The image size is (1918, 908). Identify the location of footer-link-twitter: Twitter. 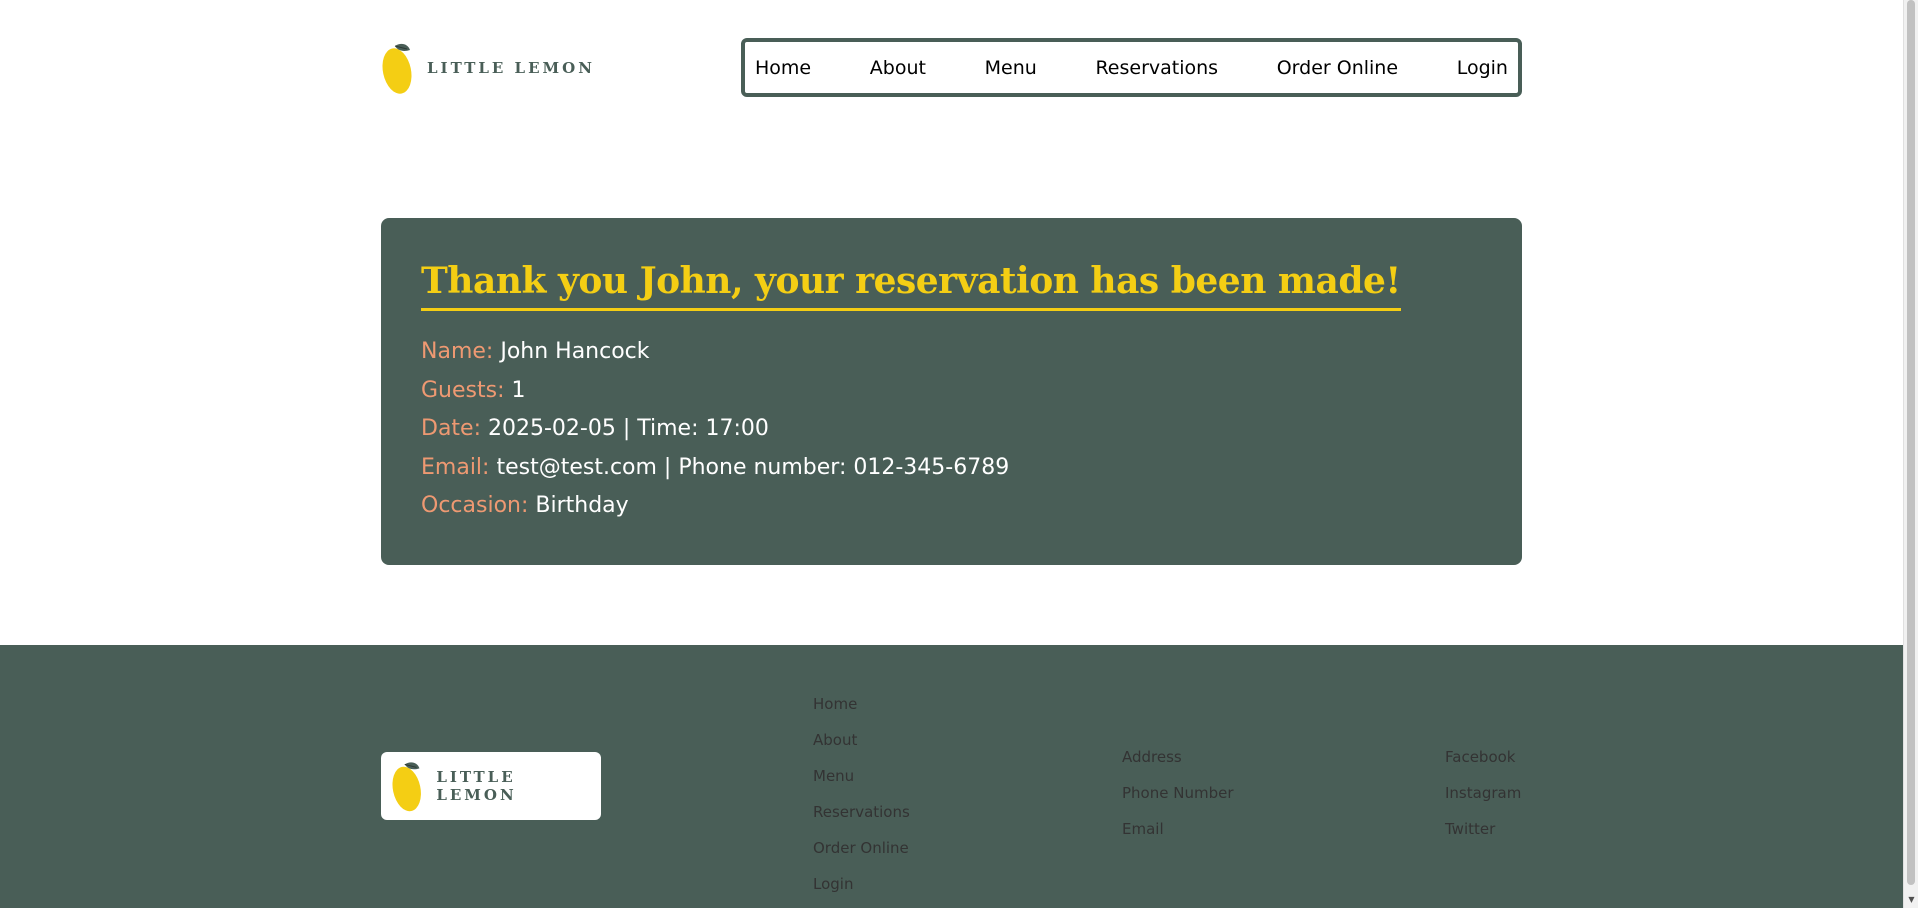
(1483, 829).